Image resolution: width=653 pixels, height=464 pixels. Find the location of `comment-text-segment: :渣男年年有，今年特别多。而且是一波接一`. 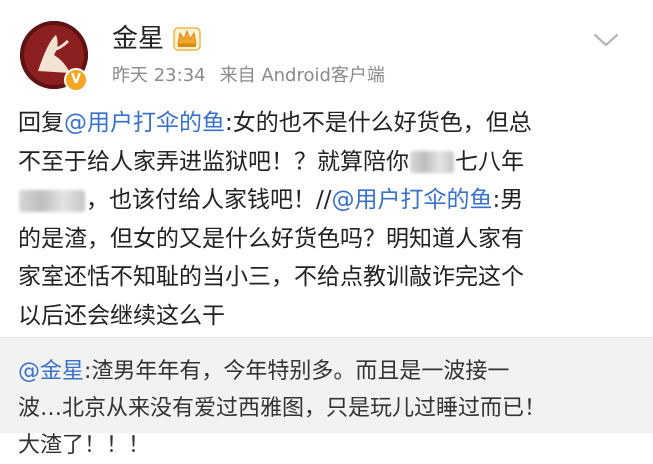

comment-text-segment: :渣男年年有，今年特别多。而且是一波接一 is located at coordinates (297, 371).